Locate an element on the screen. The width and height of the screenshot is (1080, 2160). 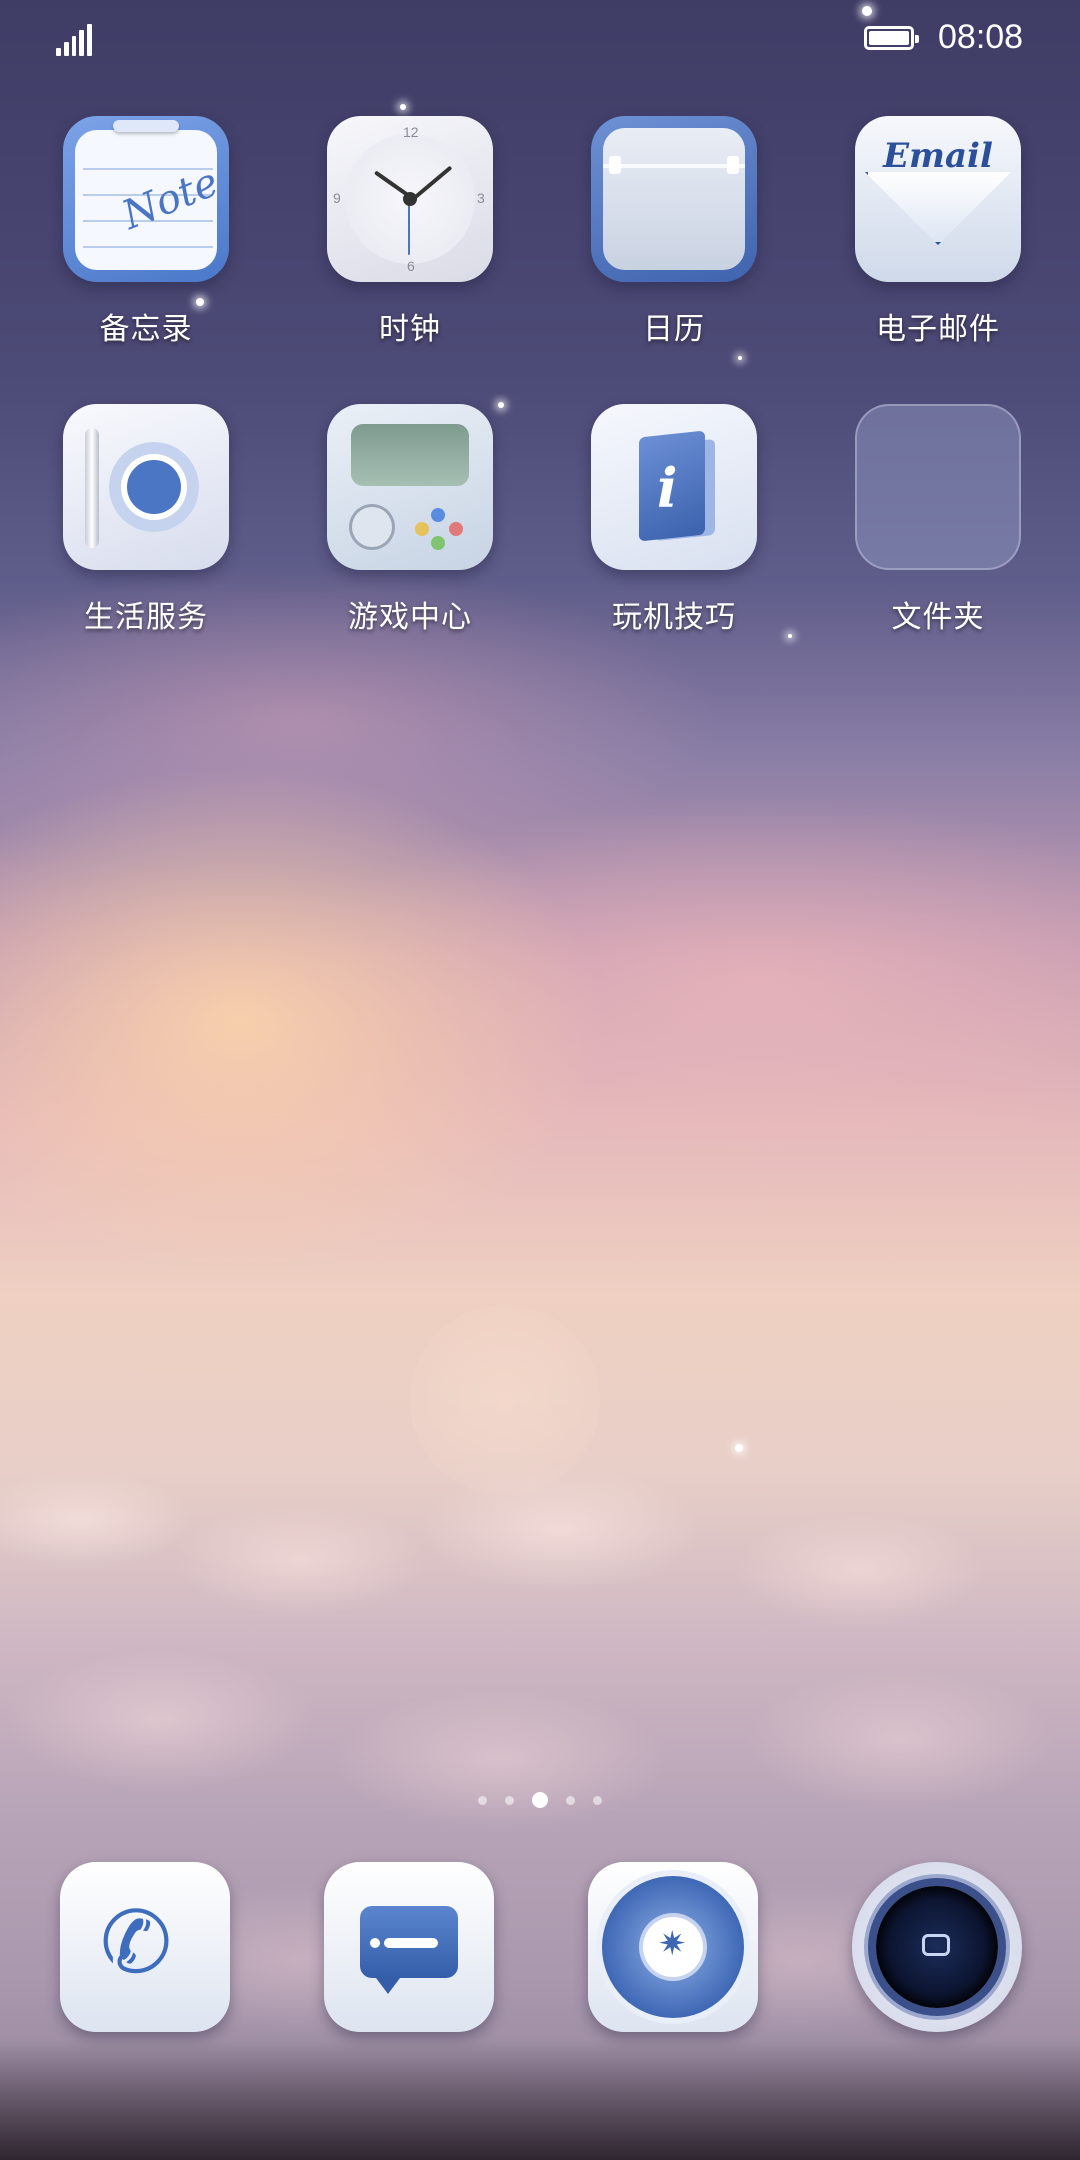
app-email: Email 电子邮件 is located at coordinates (938, 232).